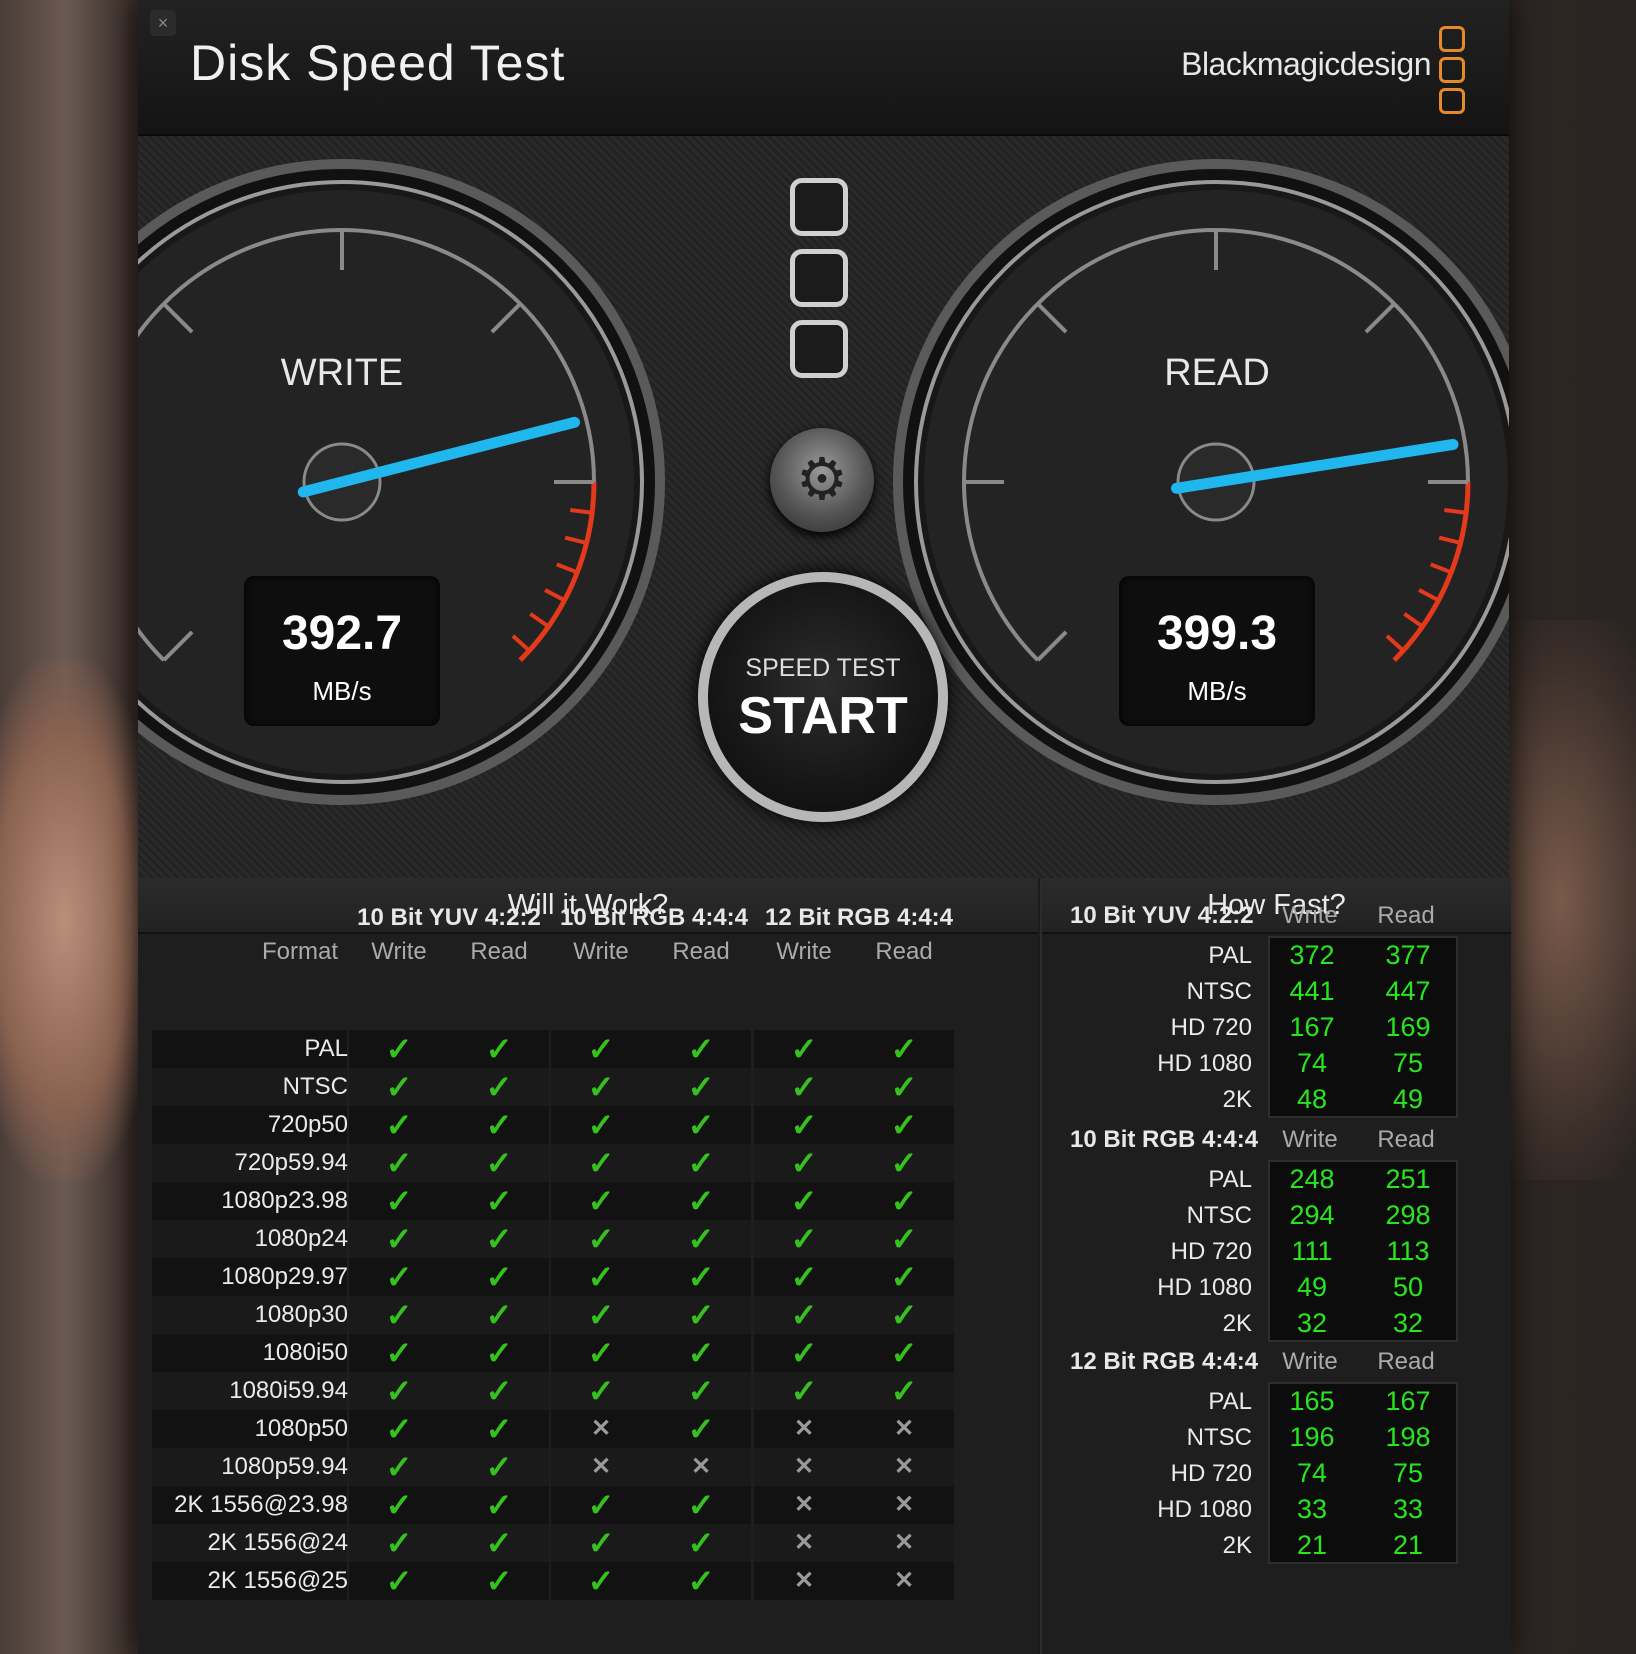 The width and height of the screenshot is (1636, 1654). What do you see at coordinates (904, 951) in the screenshot?
I see `read-column-header: Read` at bounding box center [904, 951].